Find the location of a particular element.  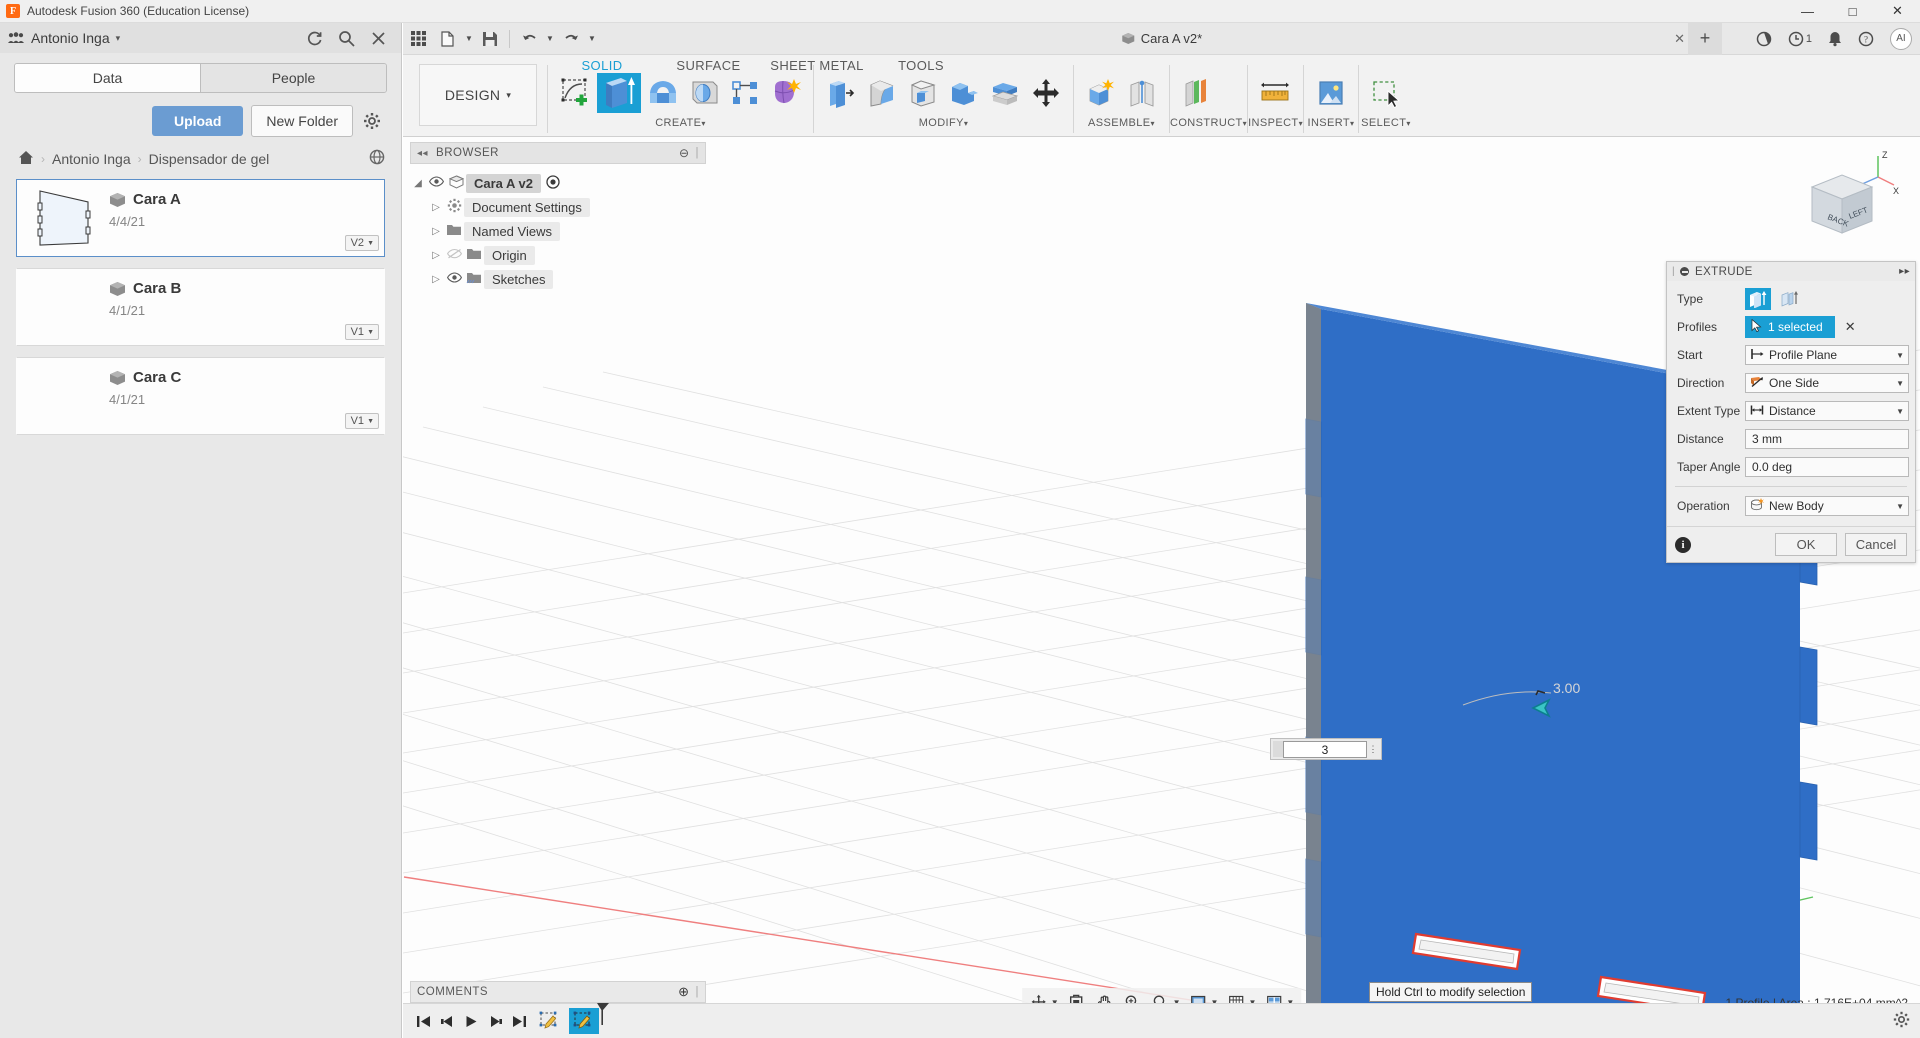

profiles-selected-chip: 1 selected is located at coordinates (1790, 327).